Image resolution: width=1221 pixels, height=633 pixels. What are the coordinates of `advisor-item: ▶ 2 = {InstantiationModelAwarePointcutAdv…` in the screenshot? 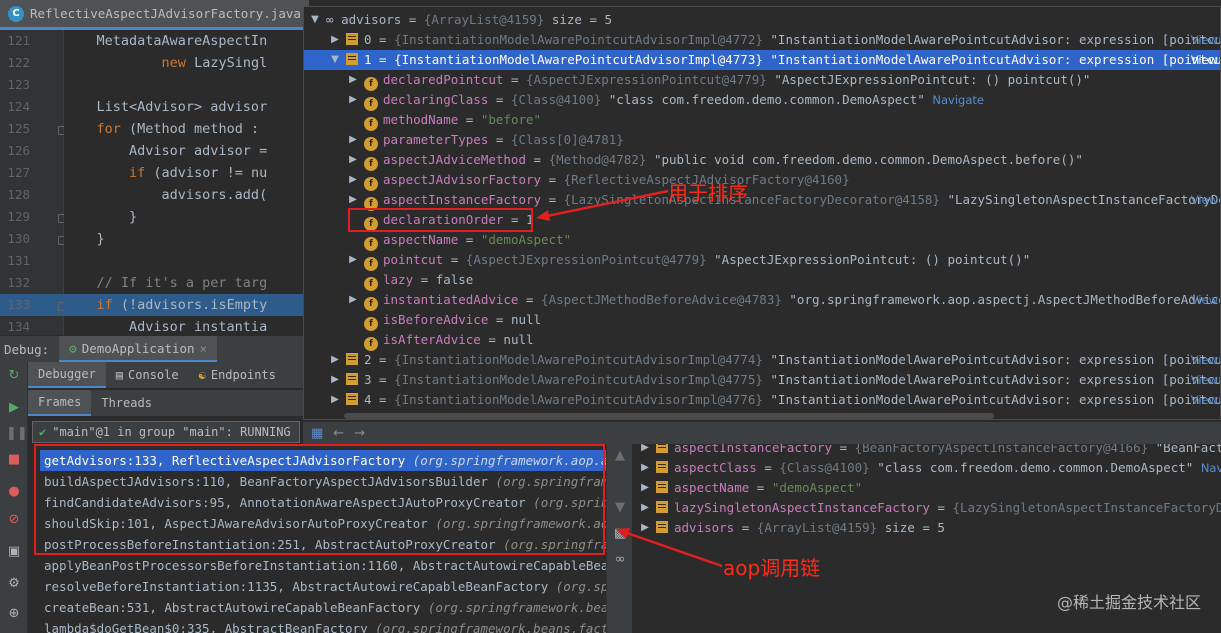 It's located at (762, 360).